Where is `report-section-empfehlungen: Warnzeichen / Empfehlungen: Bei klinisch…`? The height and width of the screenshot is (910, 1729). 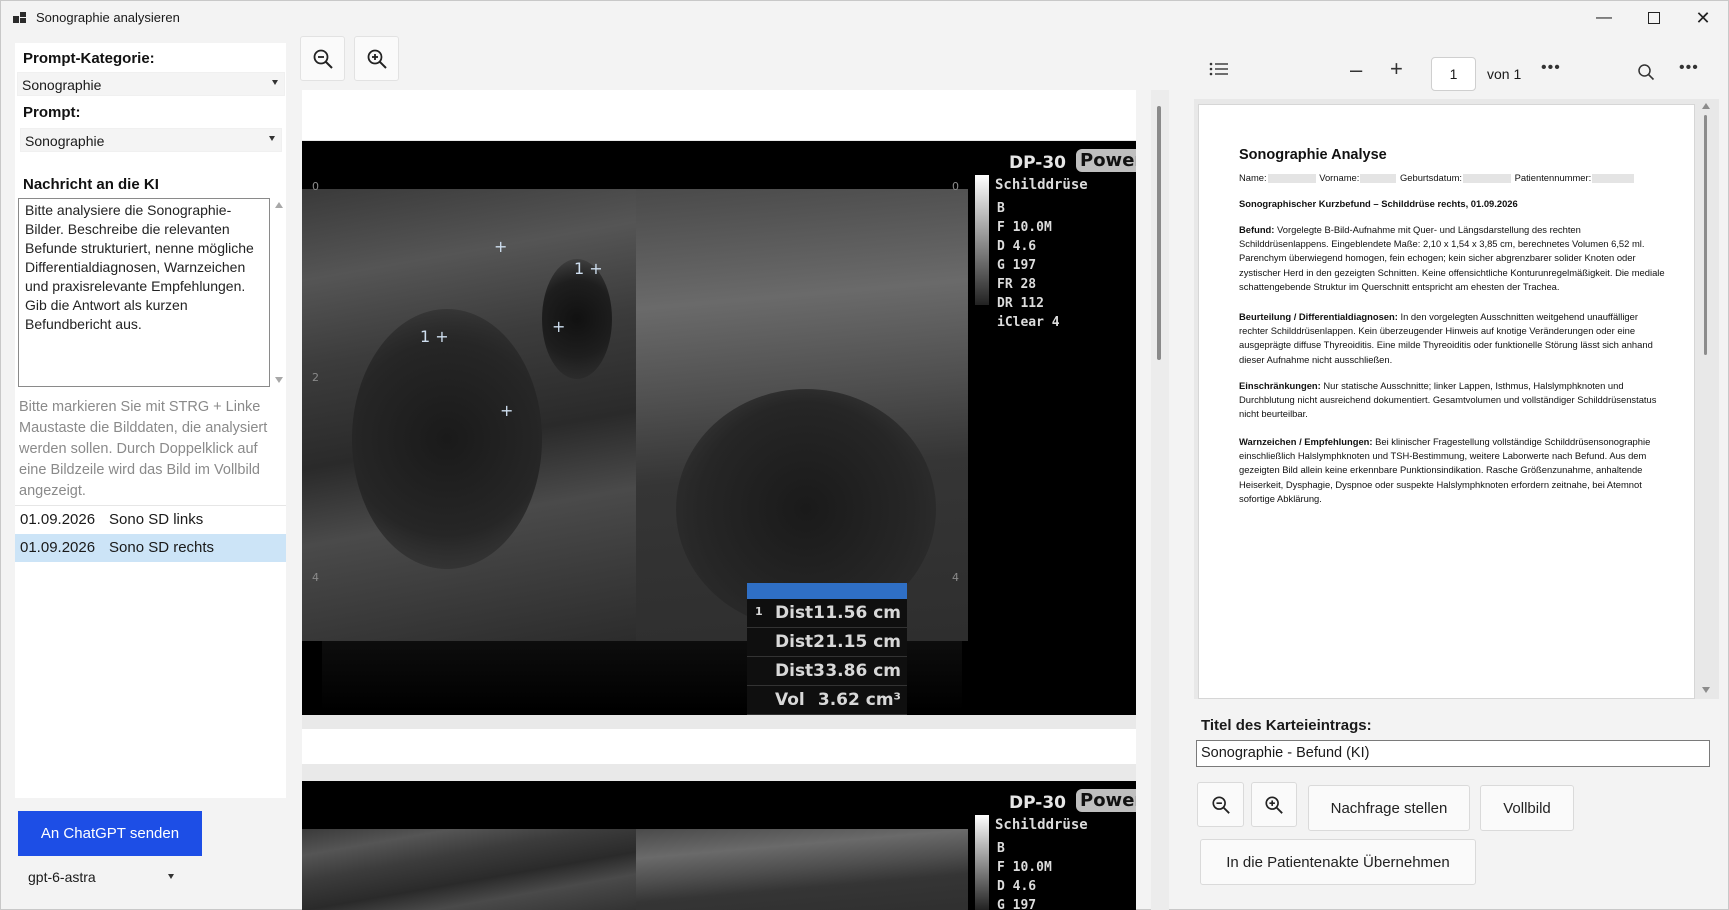
report-section-empfehlungen: Warnzeichen / Empfehlungen: Bei klinisch… is located at coordinates (1445, 470).